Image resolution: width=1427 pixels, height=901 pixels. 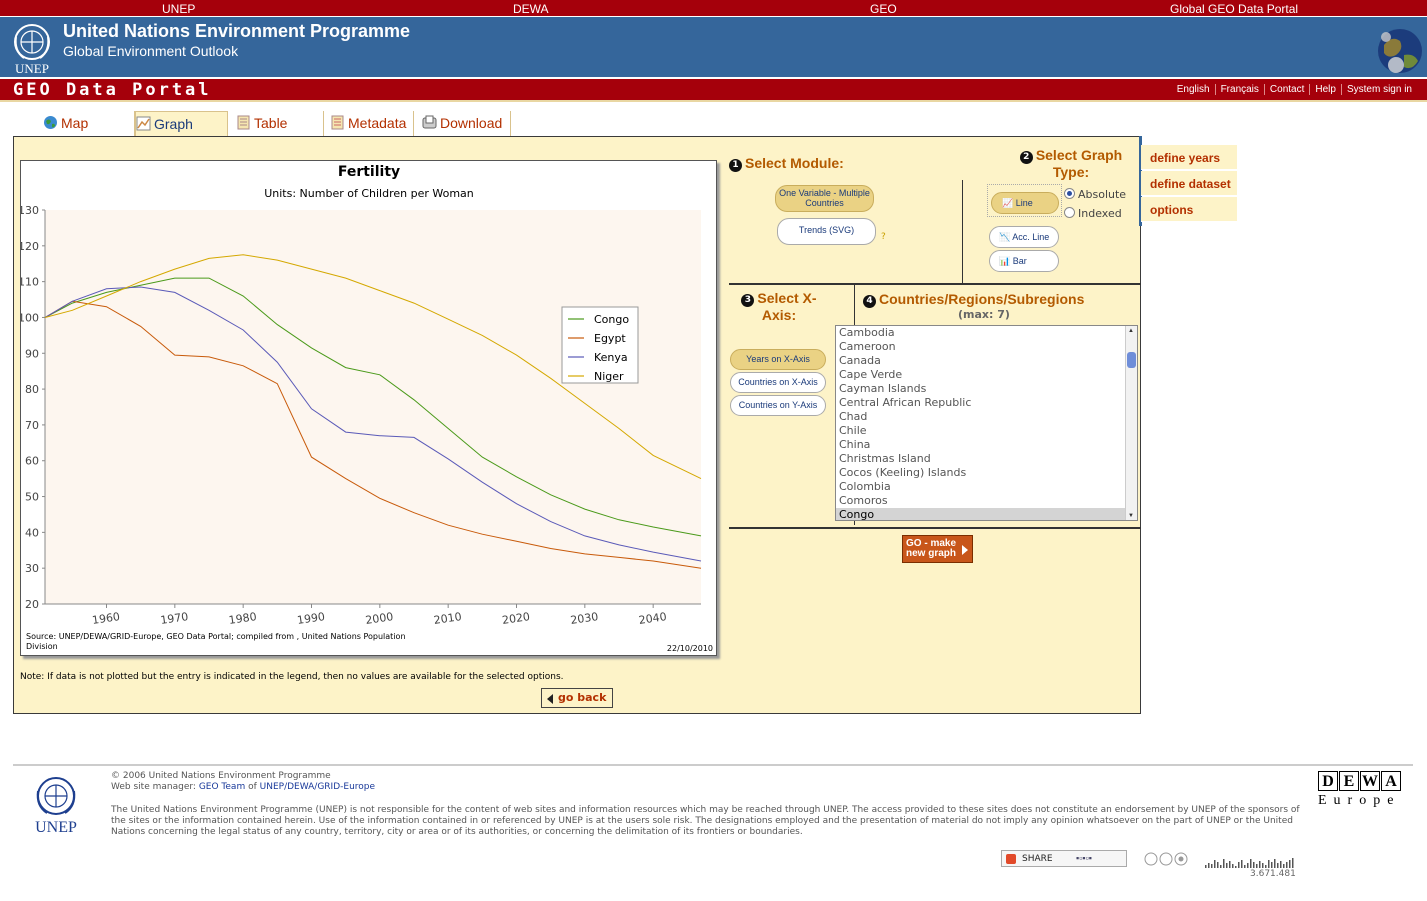 What do you see at coordinates (317, 787) in the screenshot?
I see `grid-europe-link: UNEP/DEWA/GRID-Europe` at bounding box center [317, 787].